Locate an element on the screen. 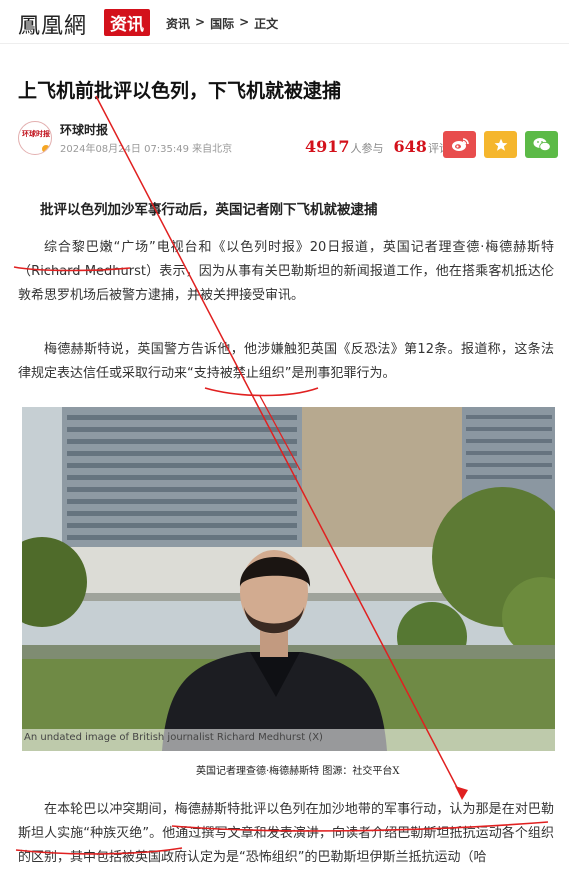 The image size is (569, 880). star-icon is located at coordinates (500, 144).